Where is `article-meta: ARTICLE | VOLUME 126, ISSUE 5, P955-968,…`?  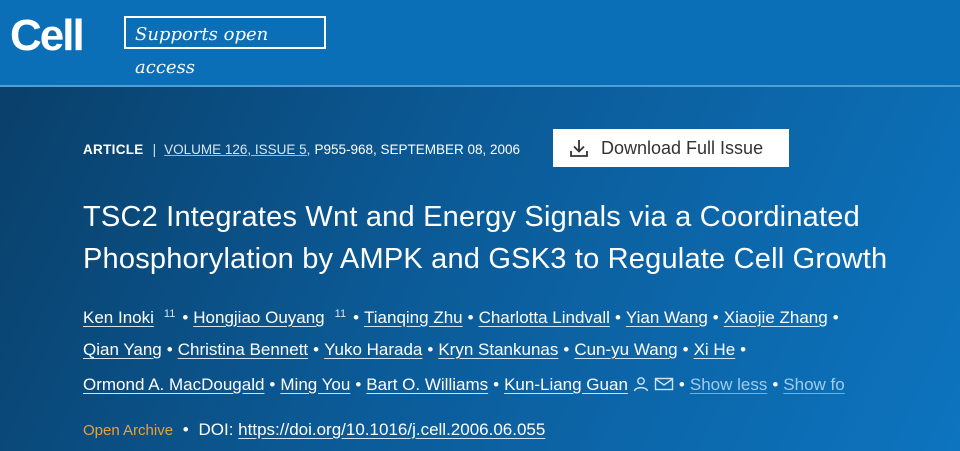 article-meta: ARTICLE | VOLUME 126, ISSUE 5, P955-968,… is located at coordinates (301, 149).